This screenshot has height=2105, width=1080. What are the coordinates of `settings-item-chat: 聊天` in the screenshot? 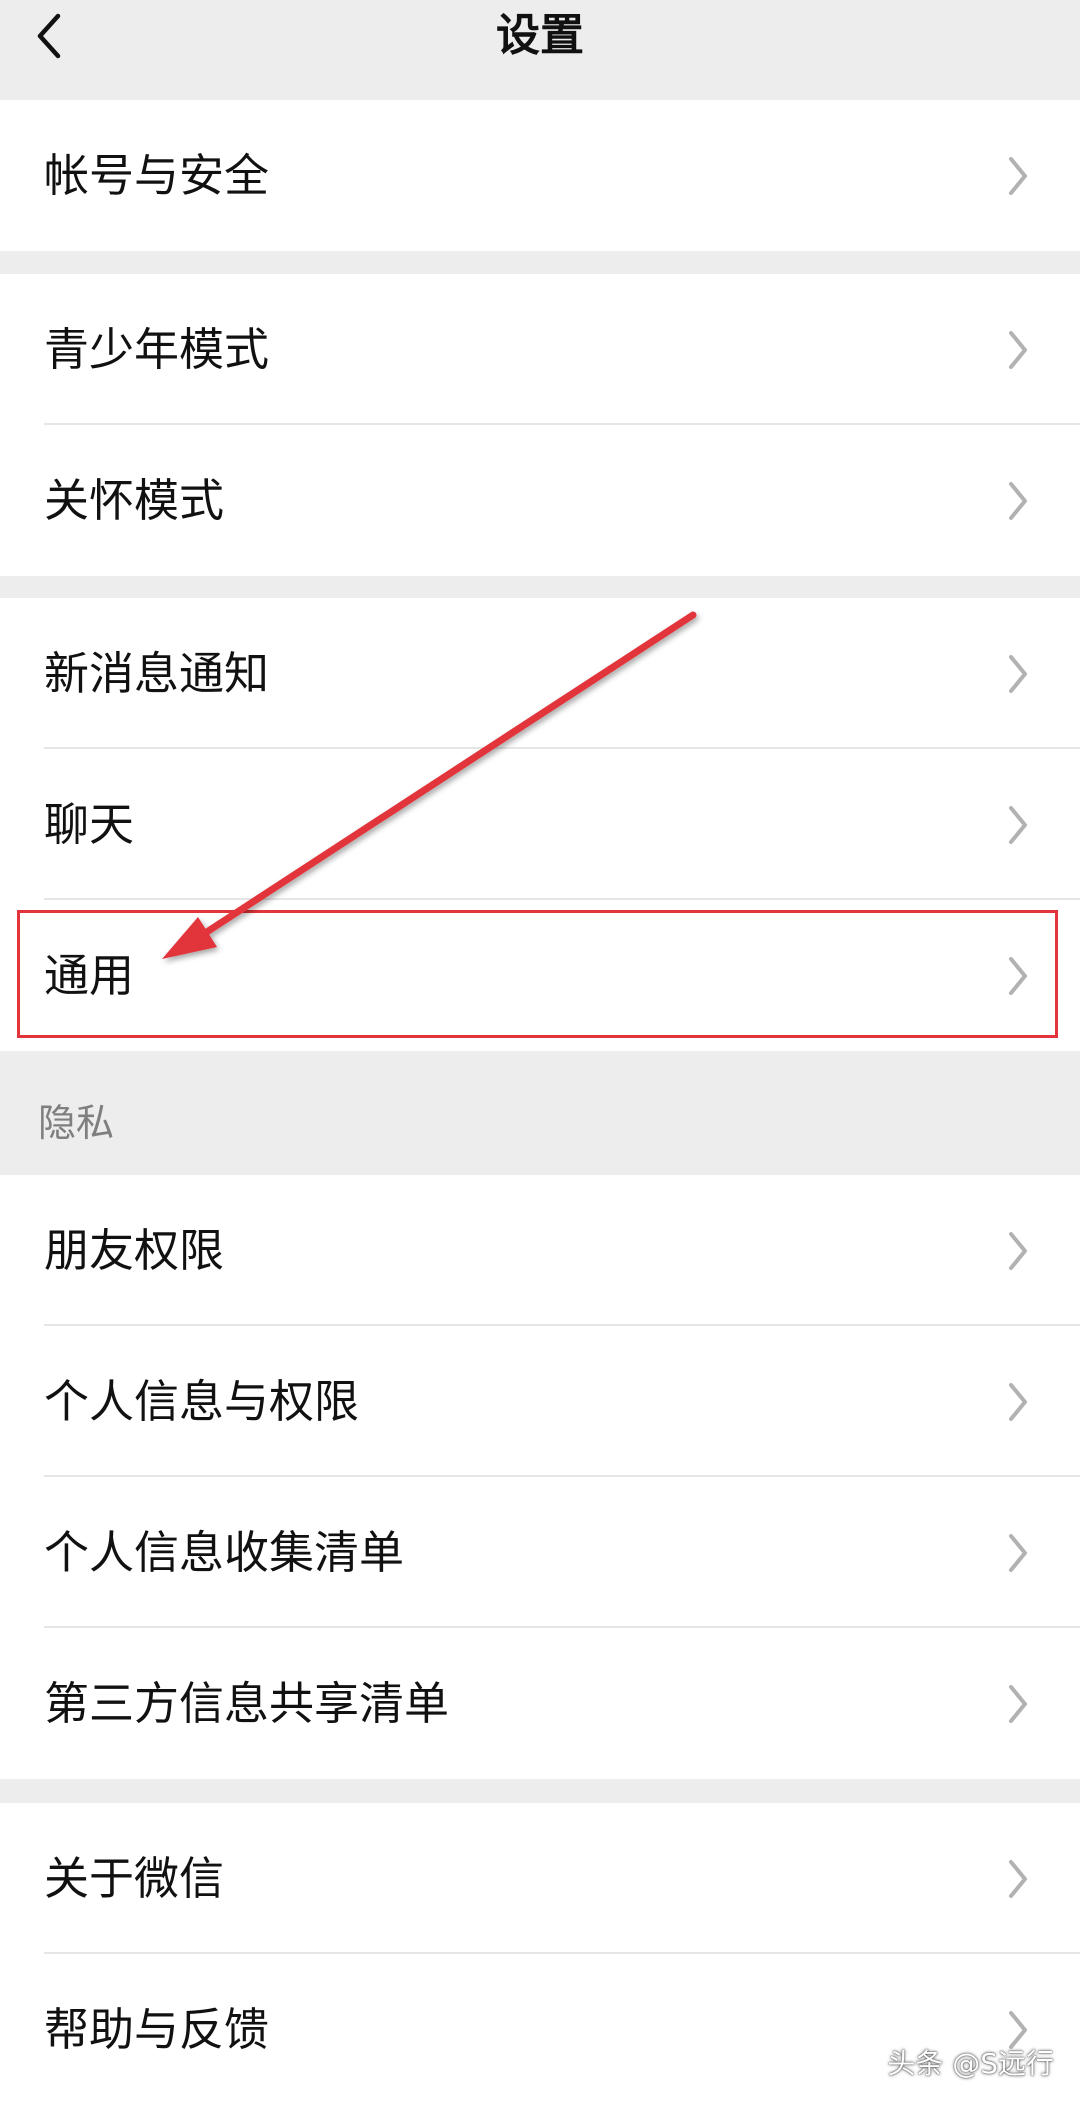 It's located at (540, 824).